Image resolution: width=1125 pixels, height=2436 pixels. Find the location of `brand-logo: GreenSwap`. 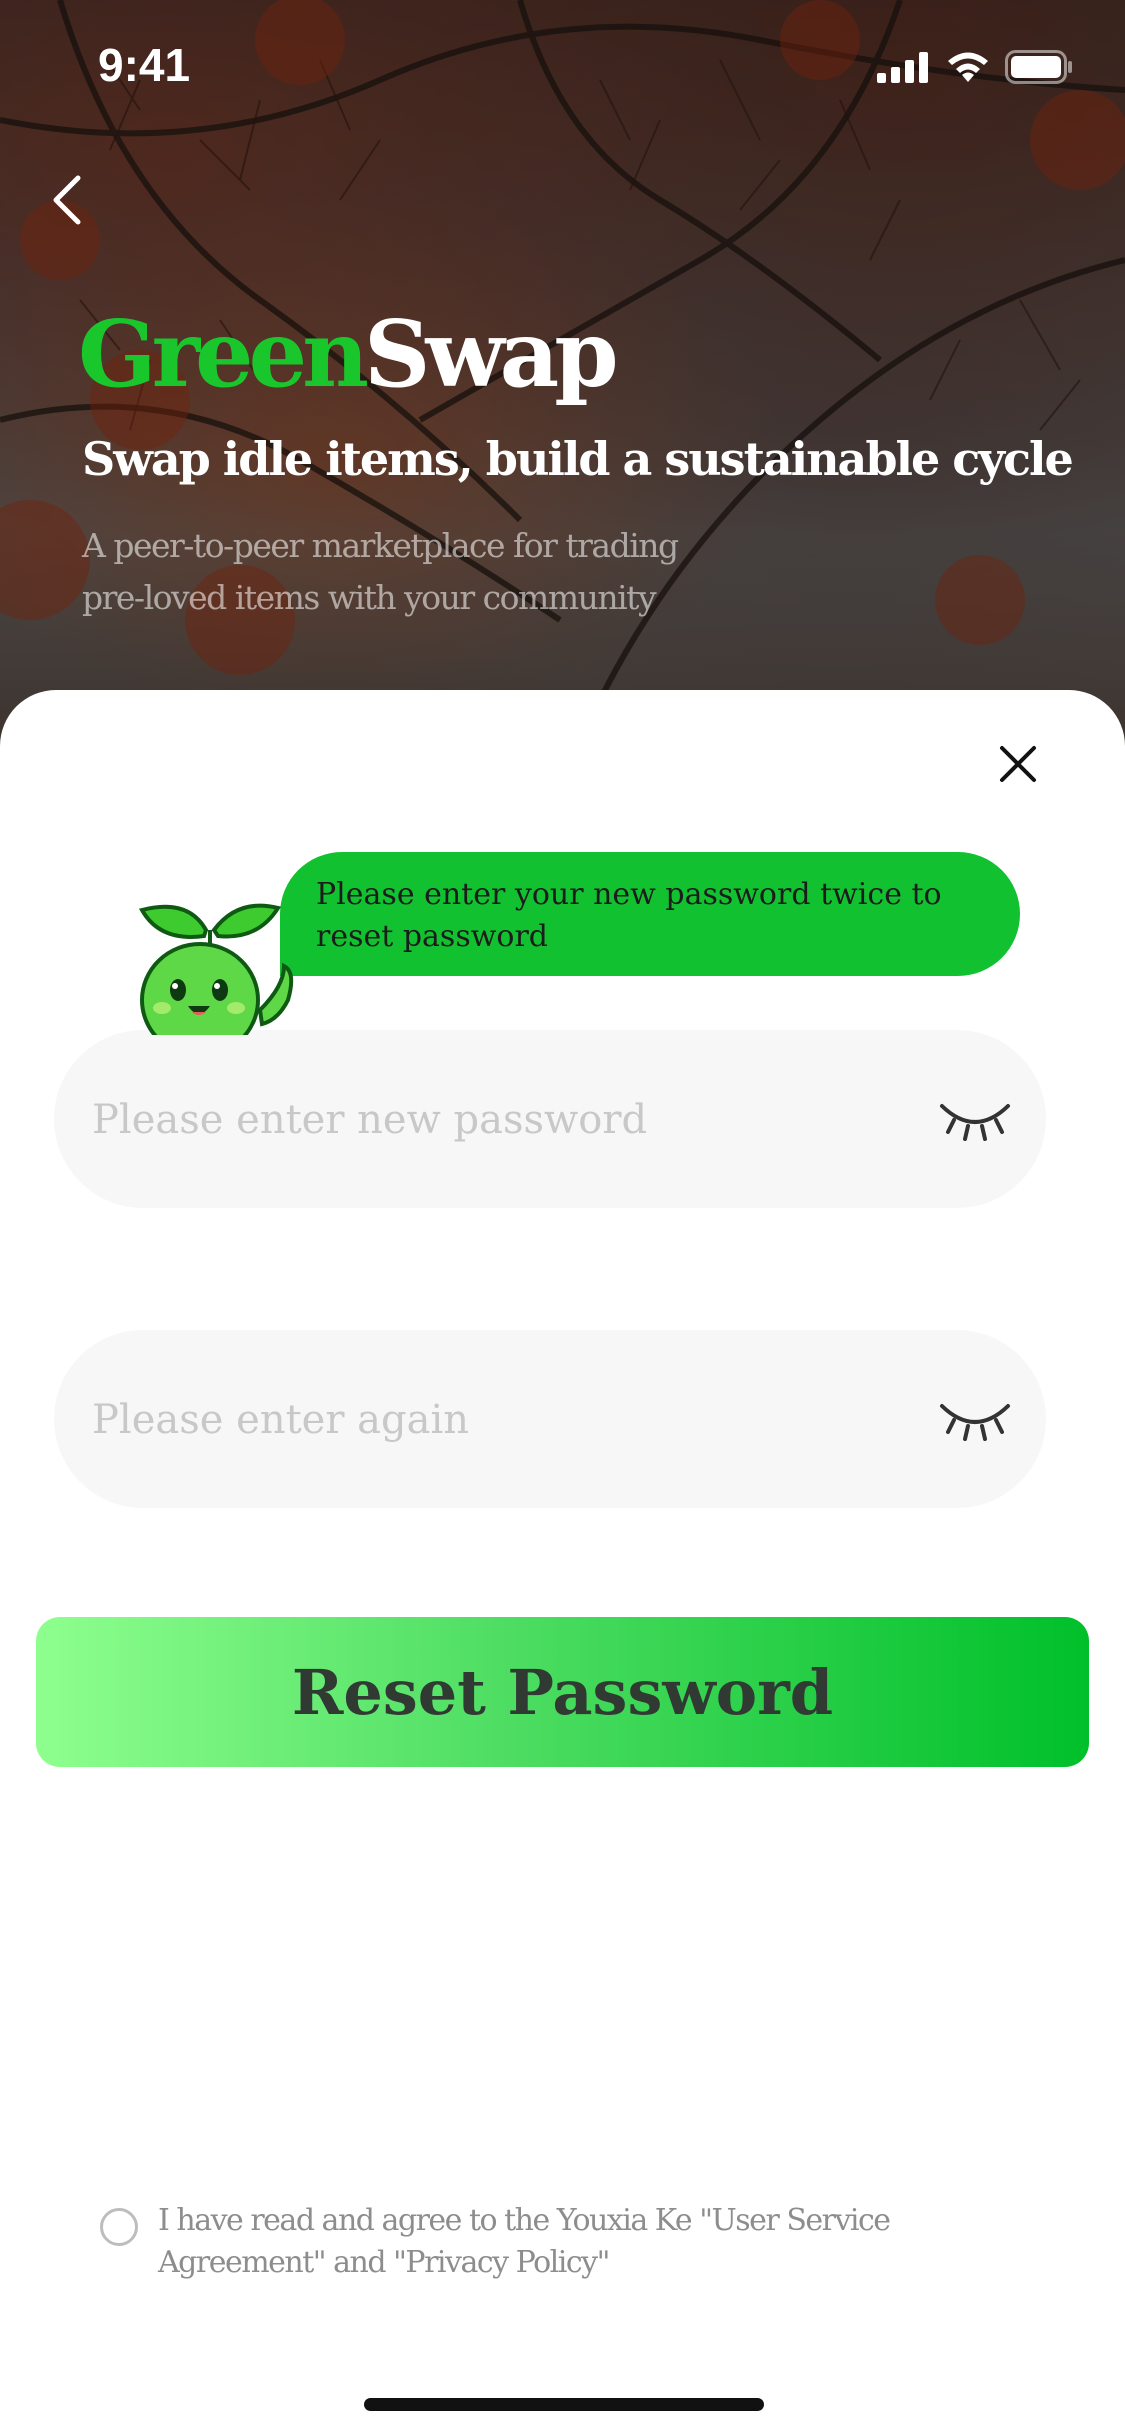

brand-logo: GreenSwap is located at coordinates (348, 354).